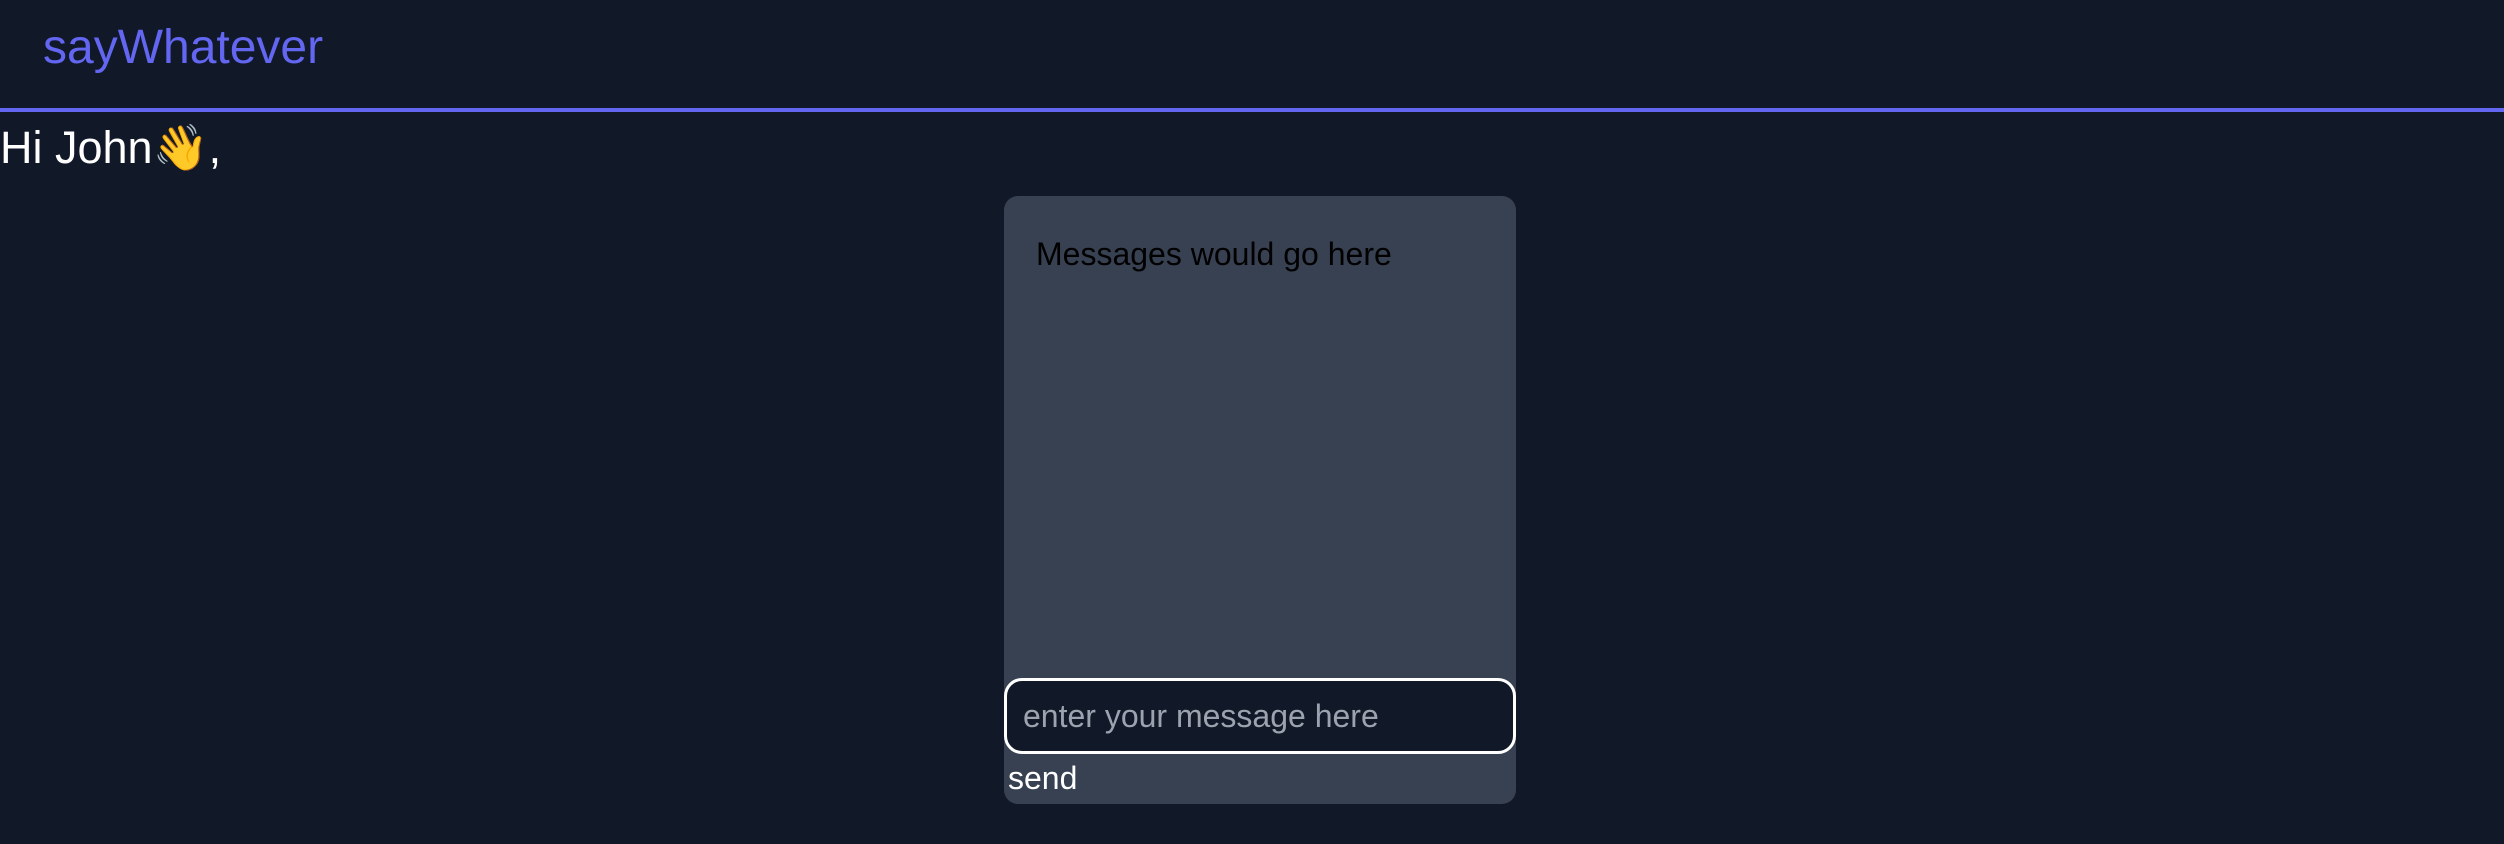 Image resolution: width=2504 pixels, height=844 pixels. What do you see at coordinates (183, 48) in the screenshot?
I see `brand-logo-link: sayWhatever` at bounding box center [183, 48].